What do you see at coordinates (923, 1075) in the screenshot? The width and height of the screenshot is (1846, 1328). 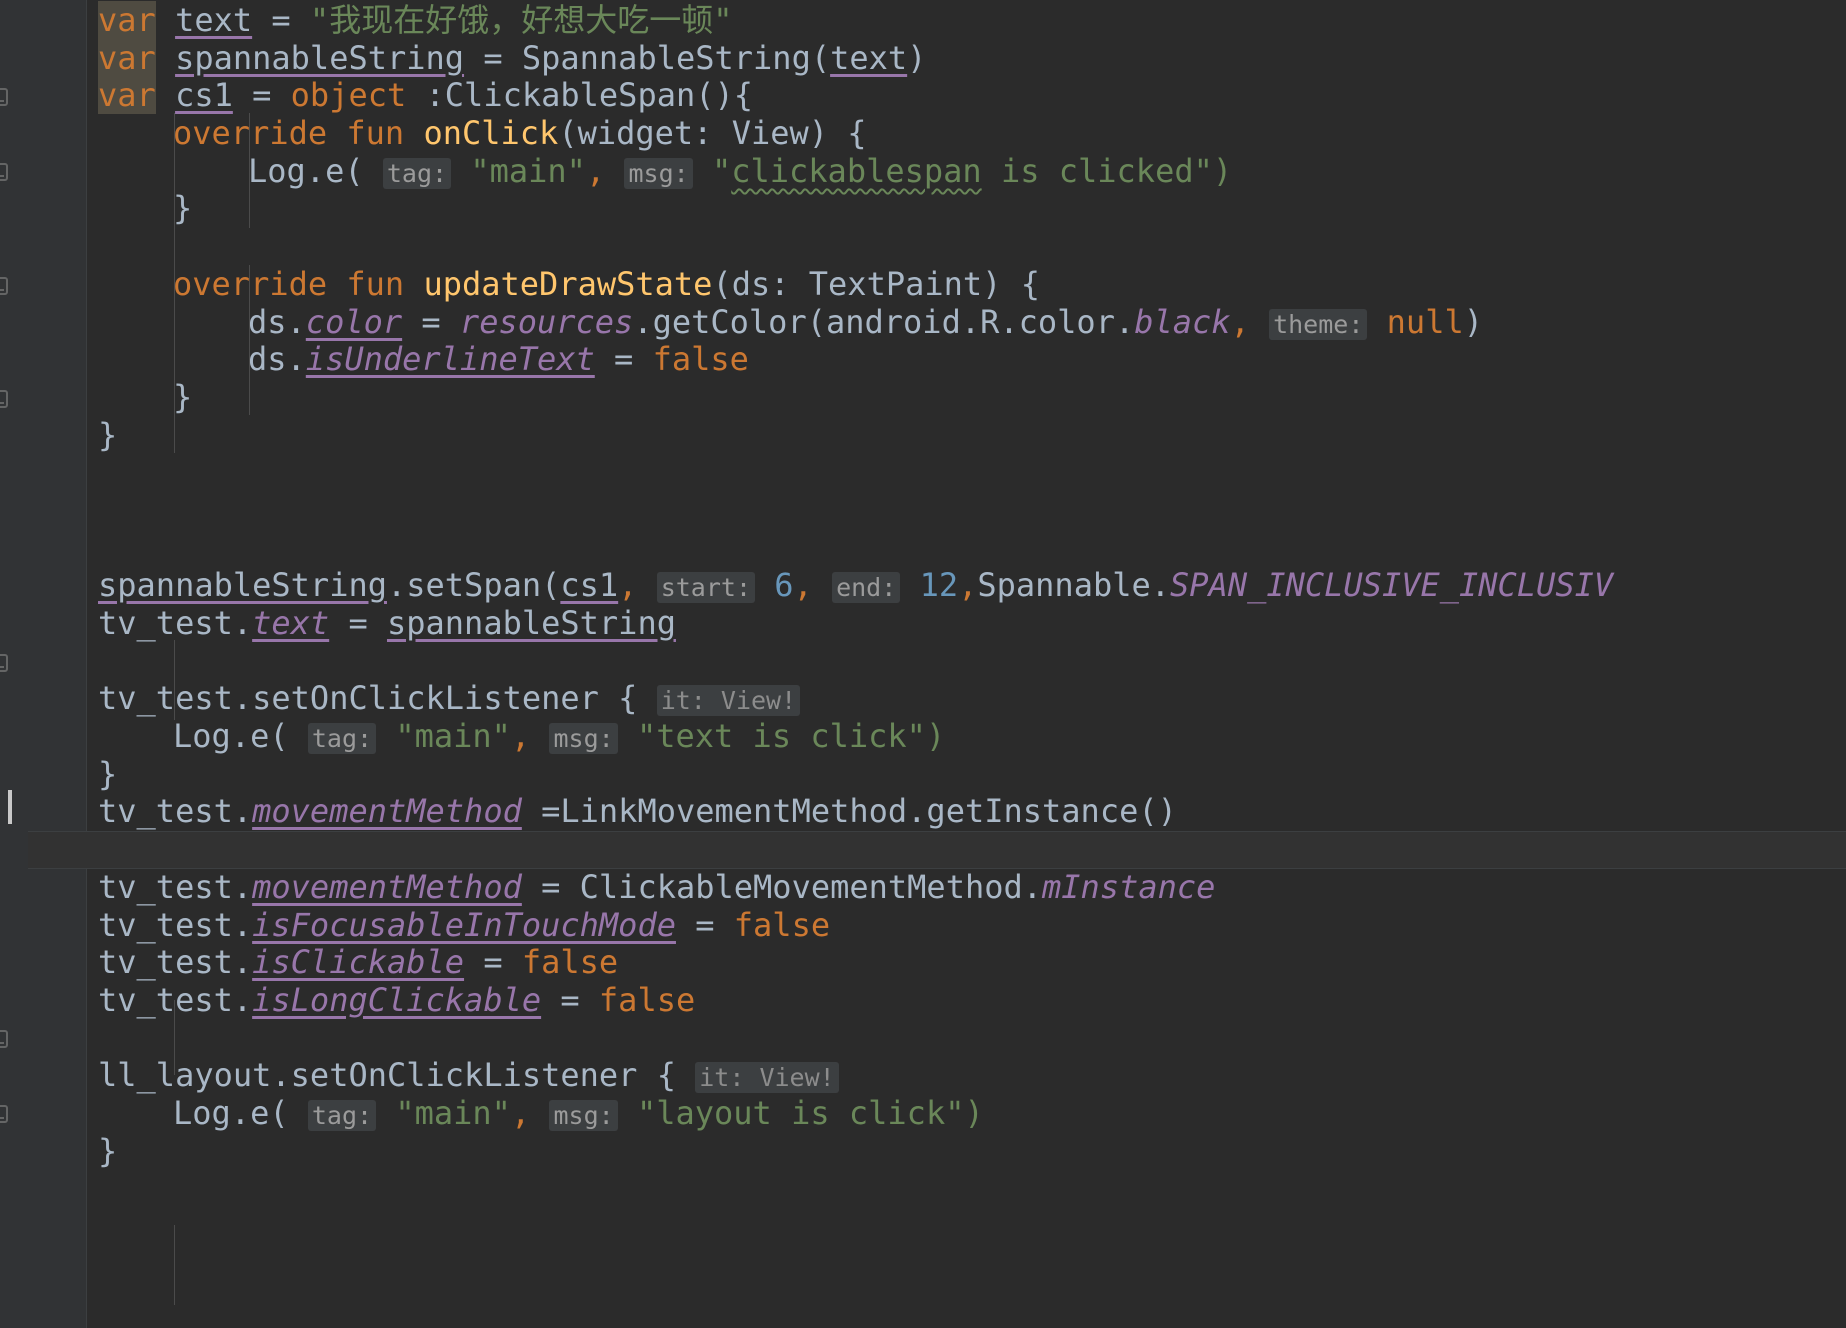 I see `code-line: ll_layout.setOnClickListener { it: View!` at bounding box center [923, 1075].